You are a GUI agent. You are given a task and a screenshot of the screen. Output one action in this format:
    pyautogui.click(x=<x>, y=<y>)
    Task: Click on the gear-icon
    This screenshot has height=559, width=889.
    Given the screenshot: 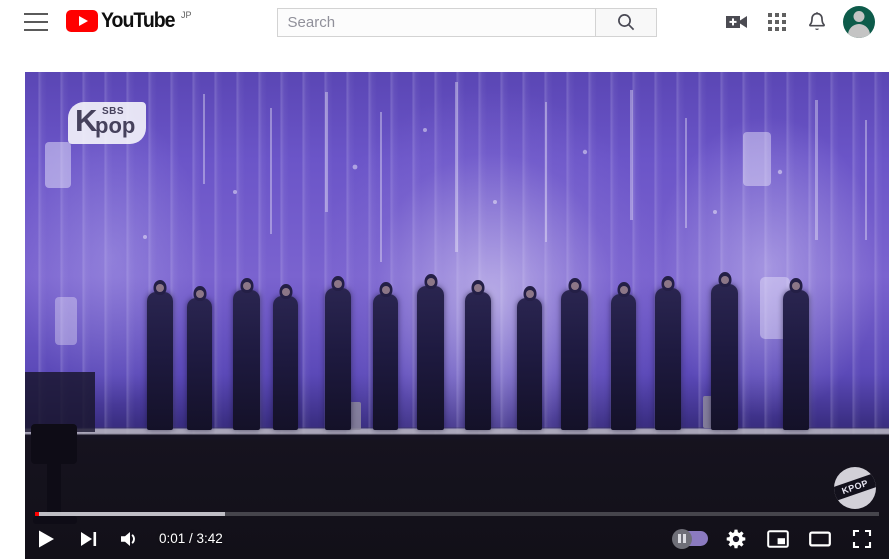 What is the action you would take?
    pyautogui.click(x=736, y=538)
    